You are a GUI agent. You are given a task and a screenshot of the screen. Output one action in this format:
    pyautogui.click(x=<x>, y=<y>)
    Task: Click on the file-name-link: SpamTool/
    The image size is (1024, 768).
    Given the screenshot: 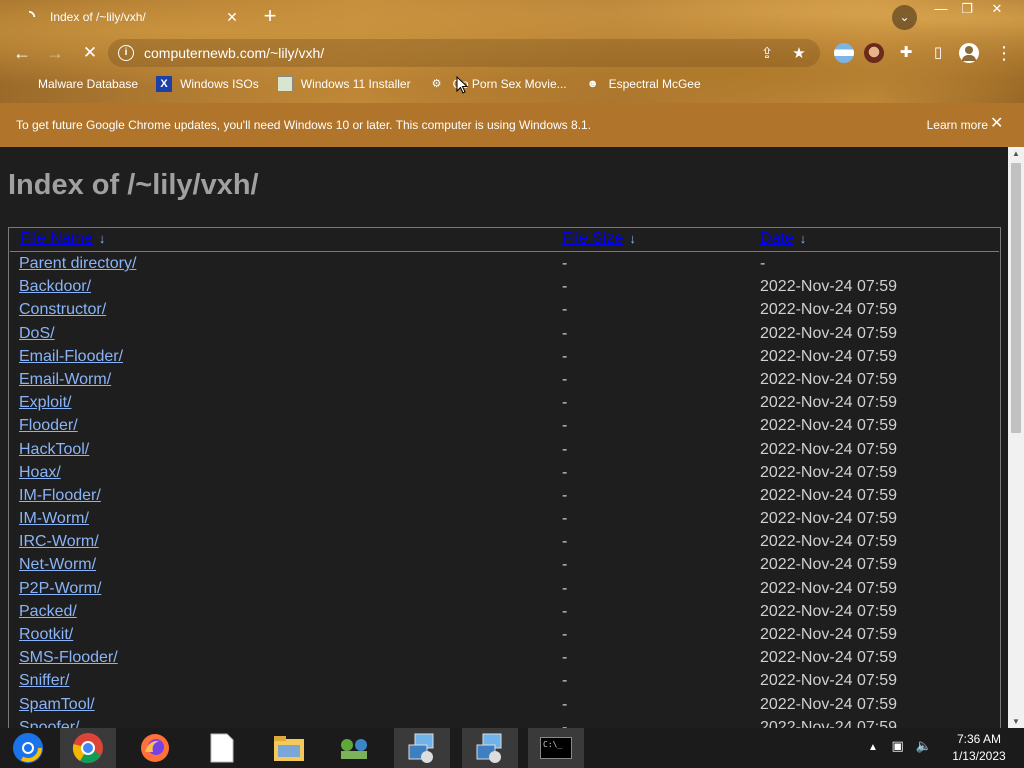 What is the action you would take?
    pyautogui.click(x=57, y=704)
    